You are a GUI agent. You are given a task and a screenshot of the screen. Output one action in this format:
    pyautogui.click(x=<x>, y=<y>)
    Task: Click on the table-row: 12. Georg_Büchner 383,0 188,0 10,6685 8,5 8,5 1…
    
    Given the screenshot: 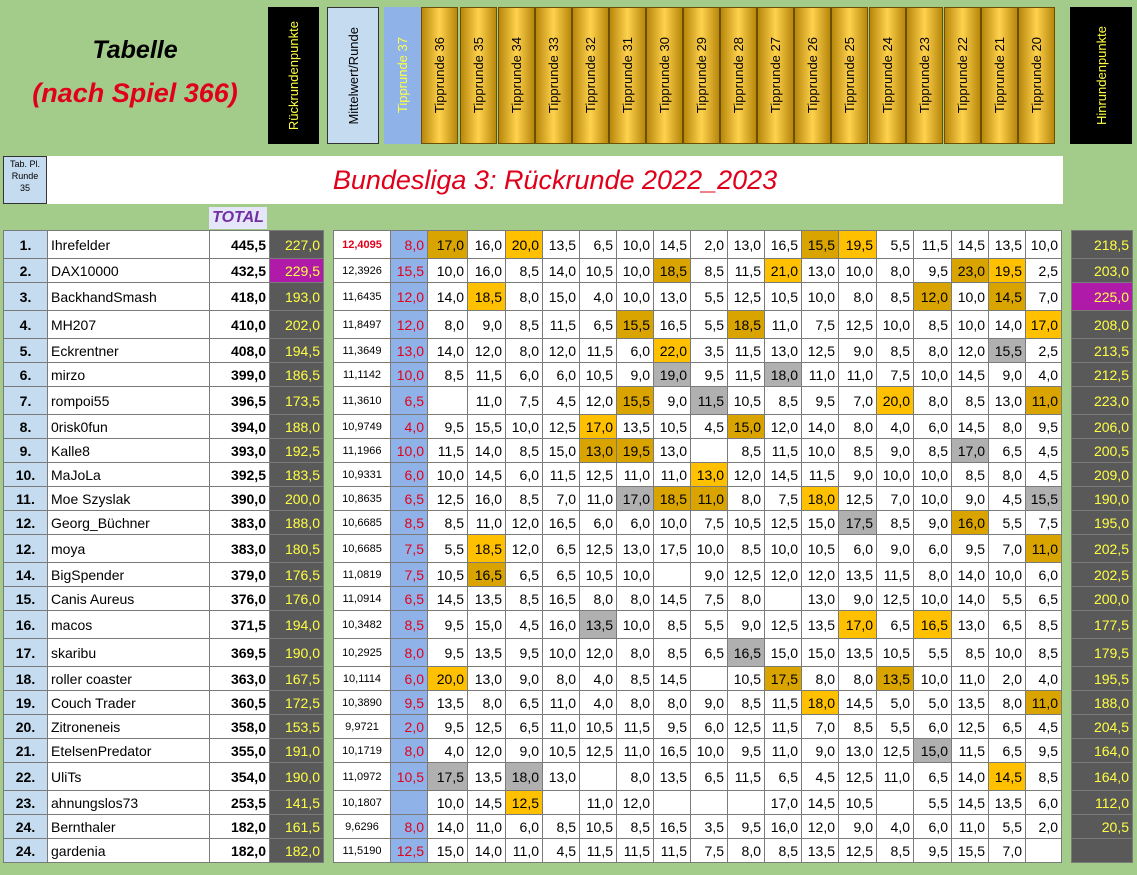 What is the action you would take?
    pyautogui.click(x=568, y=522)
    